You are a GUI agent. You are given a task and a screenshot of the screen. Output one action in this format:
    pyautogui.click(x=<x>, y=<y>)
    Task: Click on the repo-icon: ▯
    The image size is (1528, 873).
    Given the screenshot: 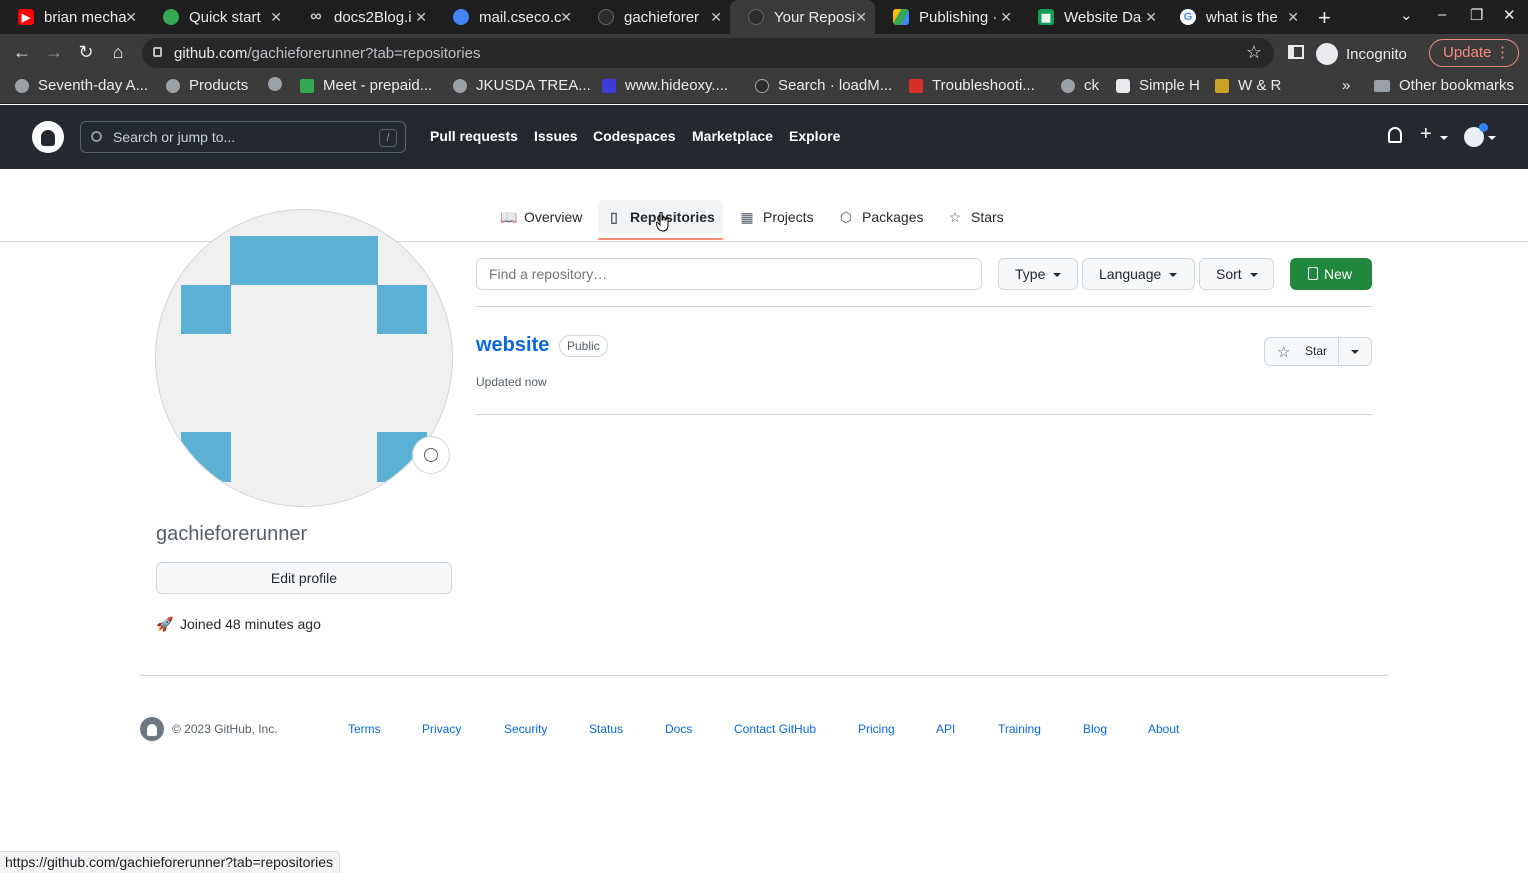 What is the action you would take?
    pyautogui.click(x=614, y=217)
    